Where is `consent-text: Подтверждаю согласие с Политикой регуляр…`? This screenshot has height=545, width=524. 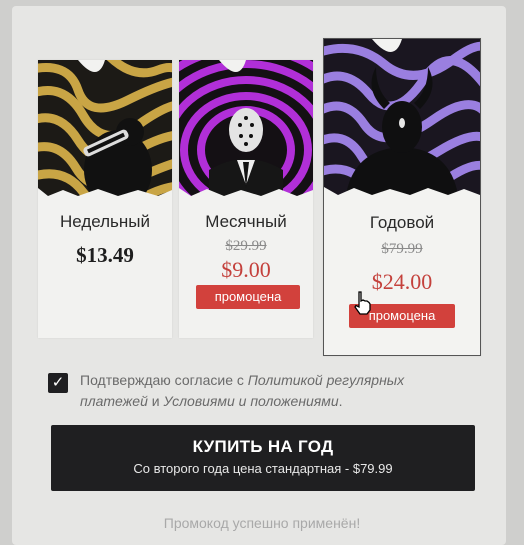 consent-text: Подтверждаю согласие с Политикой регуляр… is located at coordinates (265, 391).